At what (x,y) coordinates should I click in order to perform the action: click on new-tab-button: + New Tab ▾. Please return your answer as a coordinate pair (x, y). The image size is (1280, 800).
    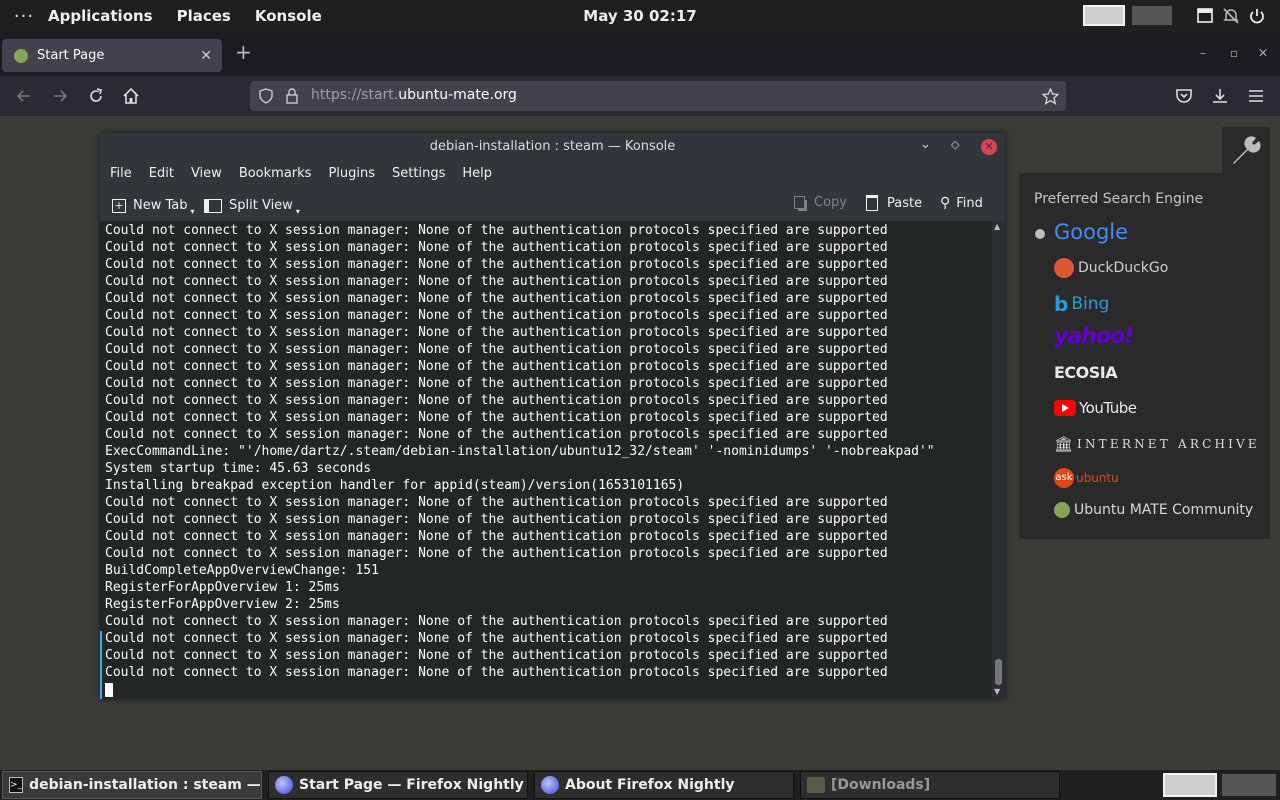
    Looking at the image, I should click on (153, 205).